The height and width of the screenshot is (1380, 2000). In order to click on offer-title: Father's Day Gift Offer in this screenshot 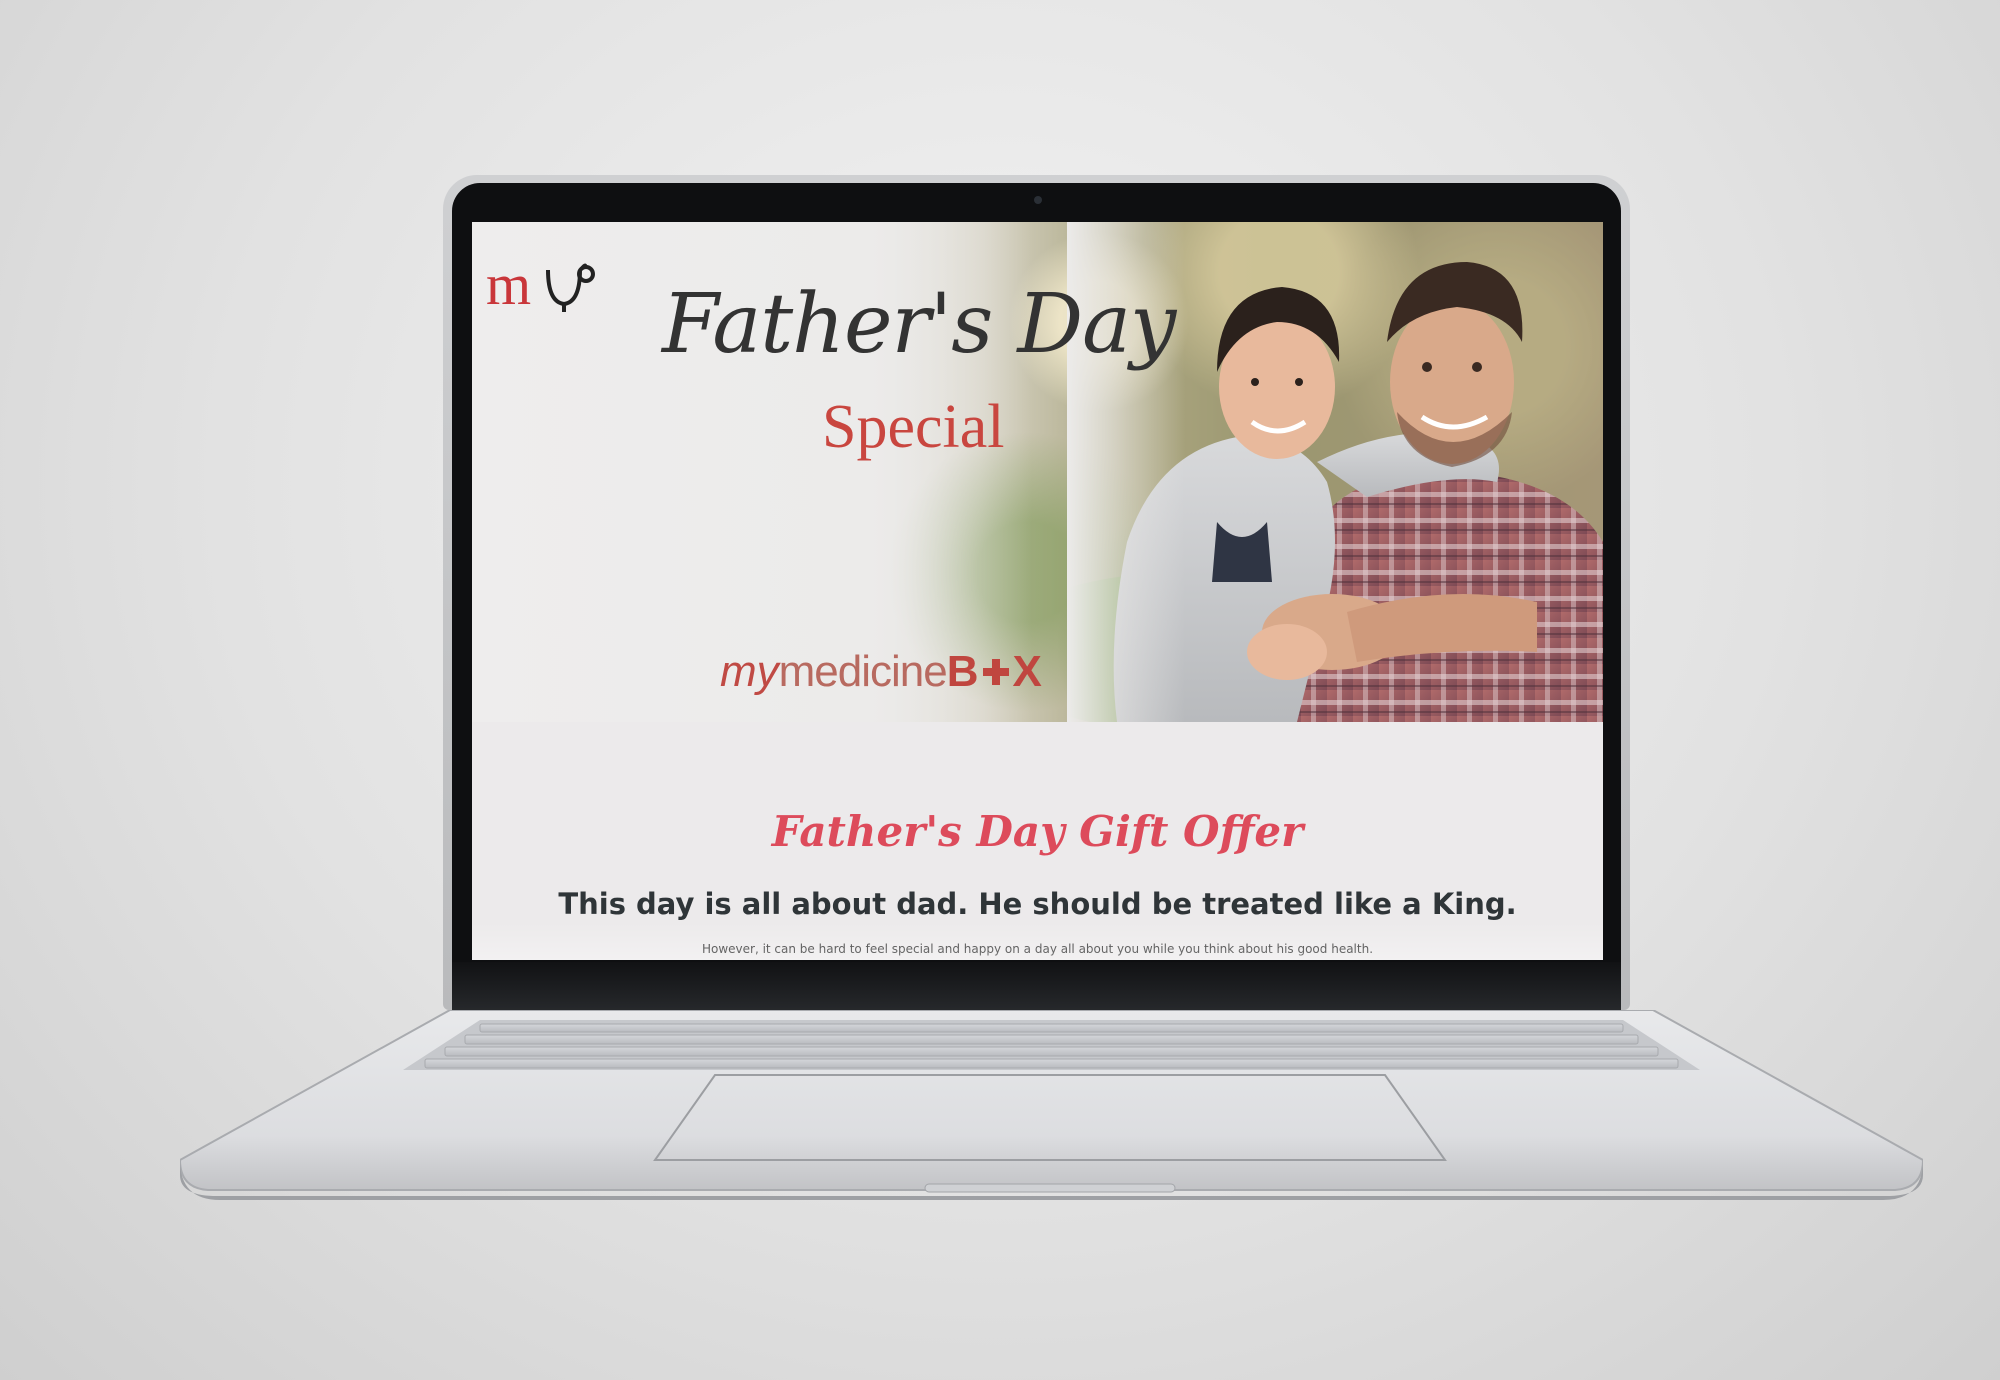, I will do `click(1037, 831)`.